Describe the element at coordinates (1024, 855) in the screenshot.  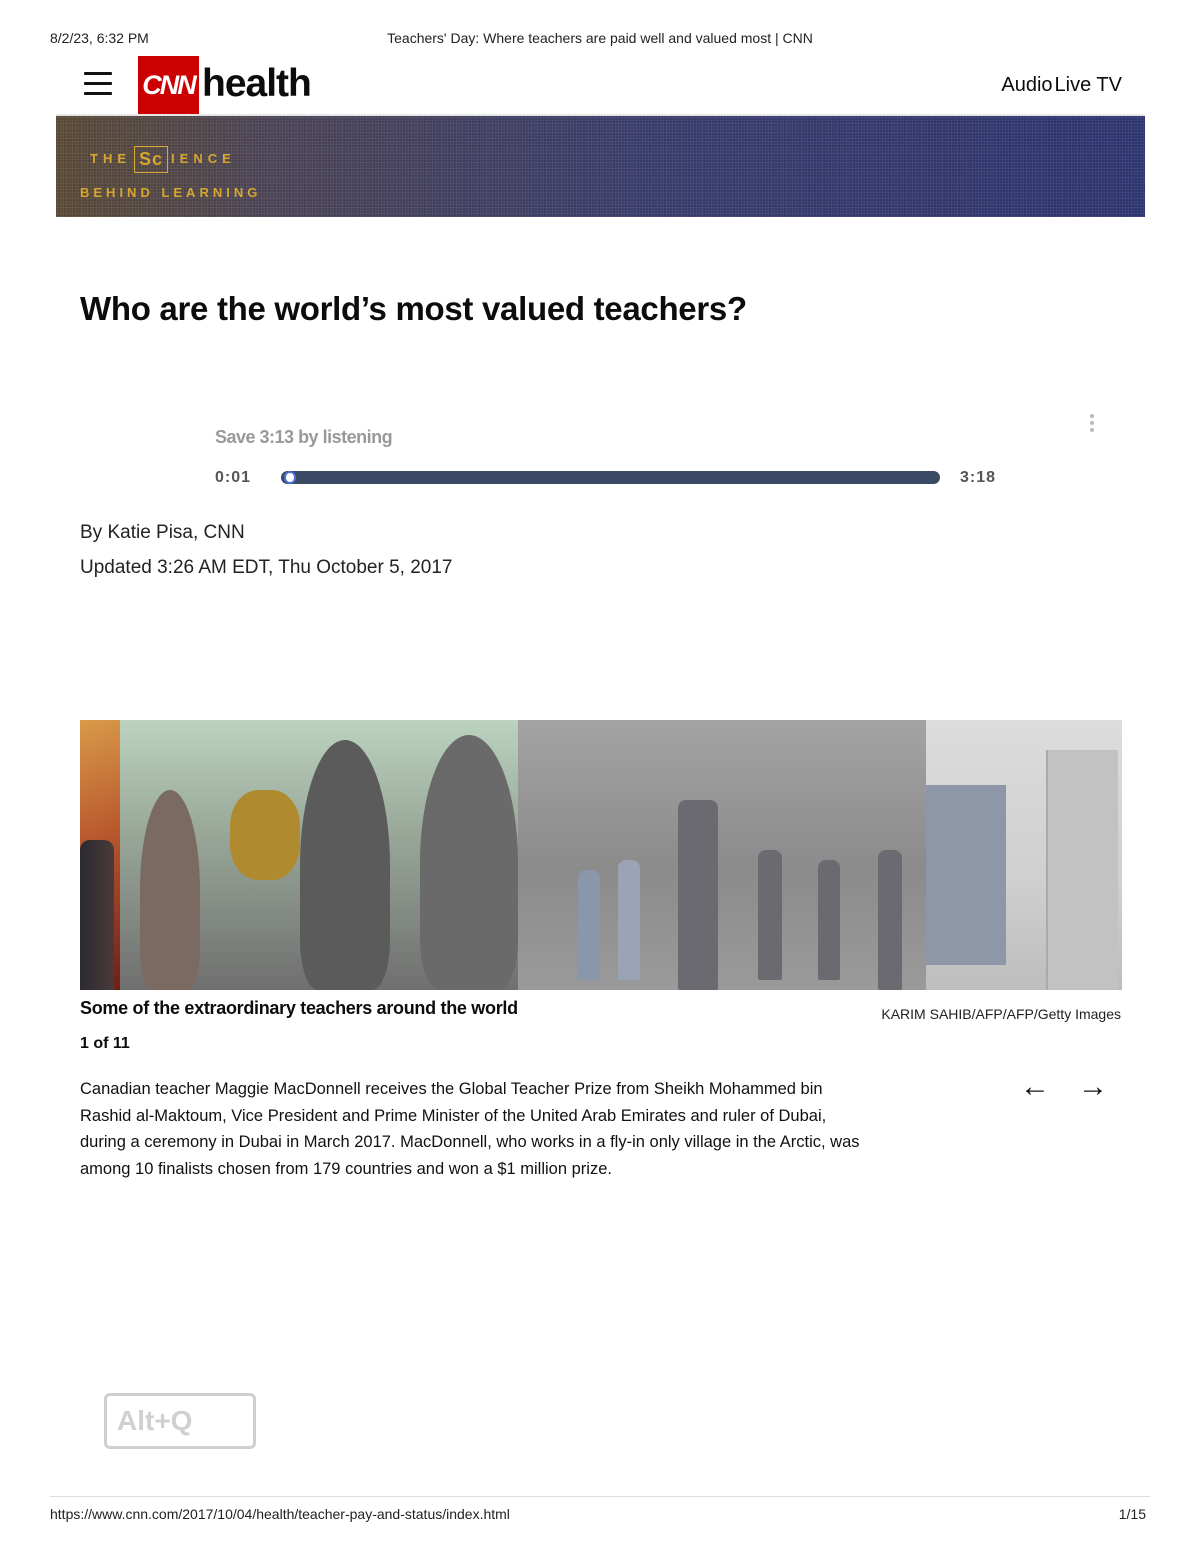
I see `gallery-image-classroom` at that location.